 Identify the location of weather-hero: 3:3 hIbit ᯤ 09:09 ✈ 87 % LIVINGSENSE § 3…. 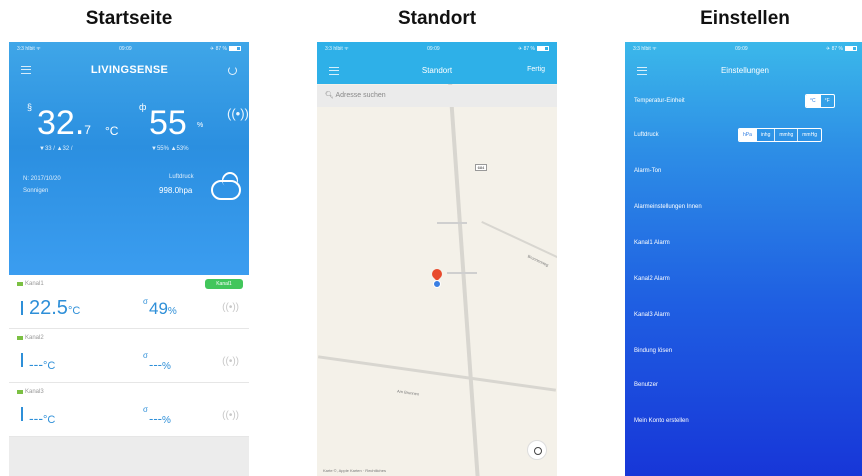
(129, 158).